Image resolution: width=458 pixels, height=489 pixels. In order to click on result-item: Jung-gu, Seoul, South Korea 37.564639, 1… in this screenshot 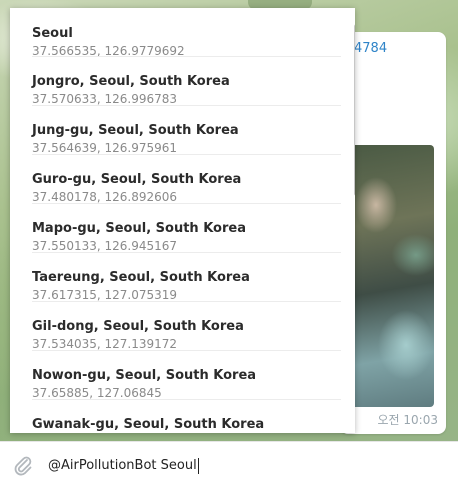, I will do `click(182, 130)`.